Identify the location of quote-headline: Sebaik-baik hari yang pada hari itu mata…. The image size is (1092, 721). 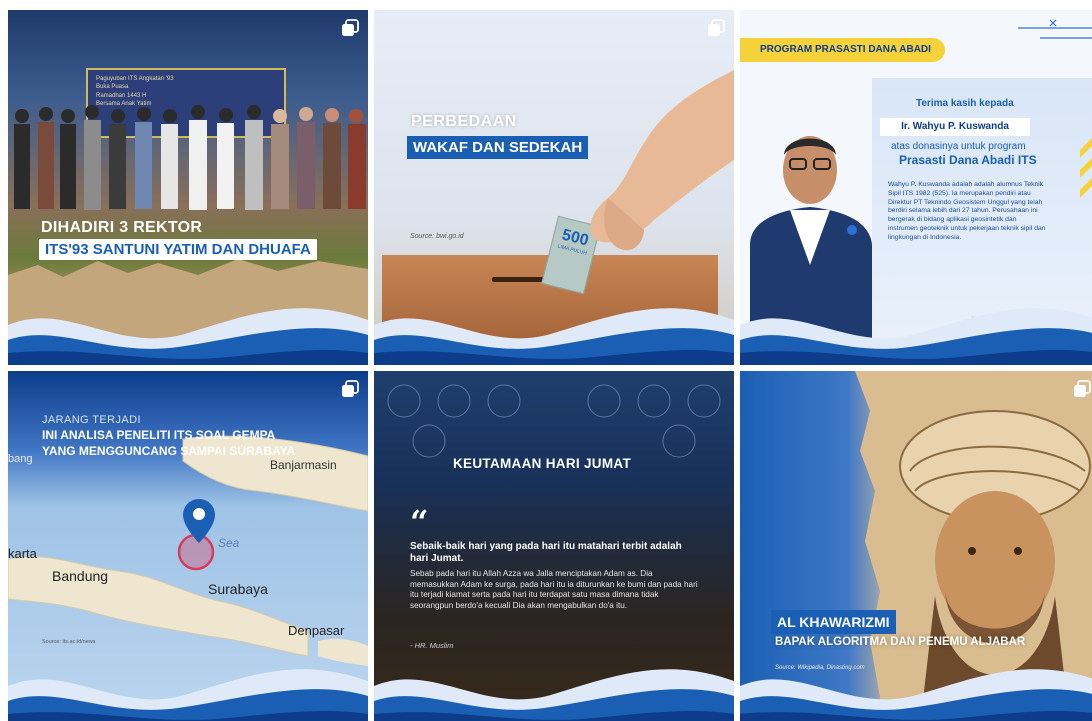
(546, 552).